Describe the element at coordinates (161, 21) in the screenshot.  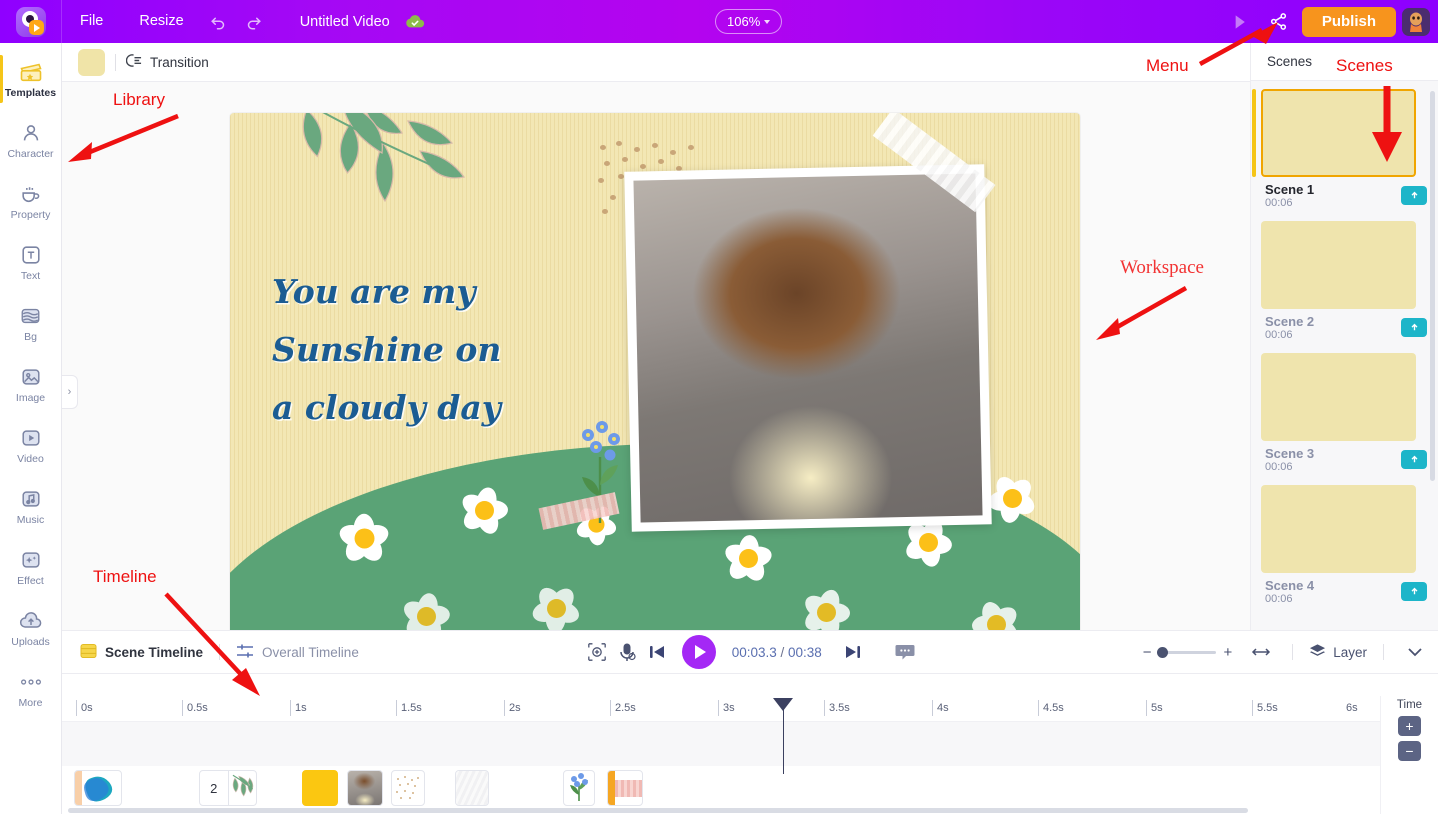
I see `resize-menu-button: Resize` at that location.